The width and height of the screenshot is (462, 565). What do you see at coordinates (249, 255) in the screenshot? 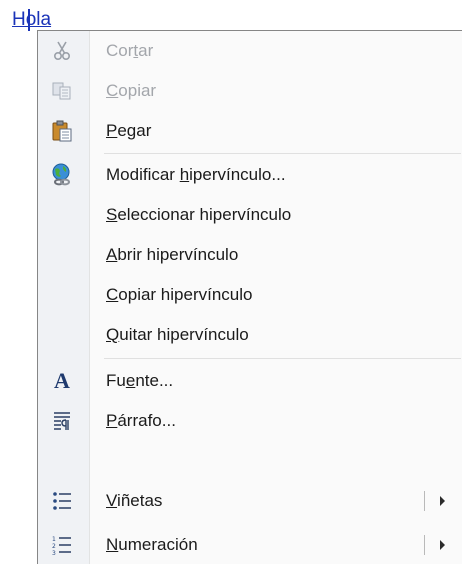
I see `menu-item-open-hyperlink: Abrir hipervínculo` at bounding box center [249, 255].